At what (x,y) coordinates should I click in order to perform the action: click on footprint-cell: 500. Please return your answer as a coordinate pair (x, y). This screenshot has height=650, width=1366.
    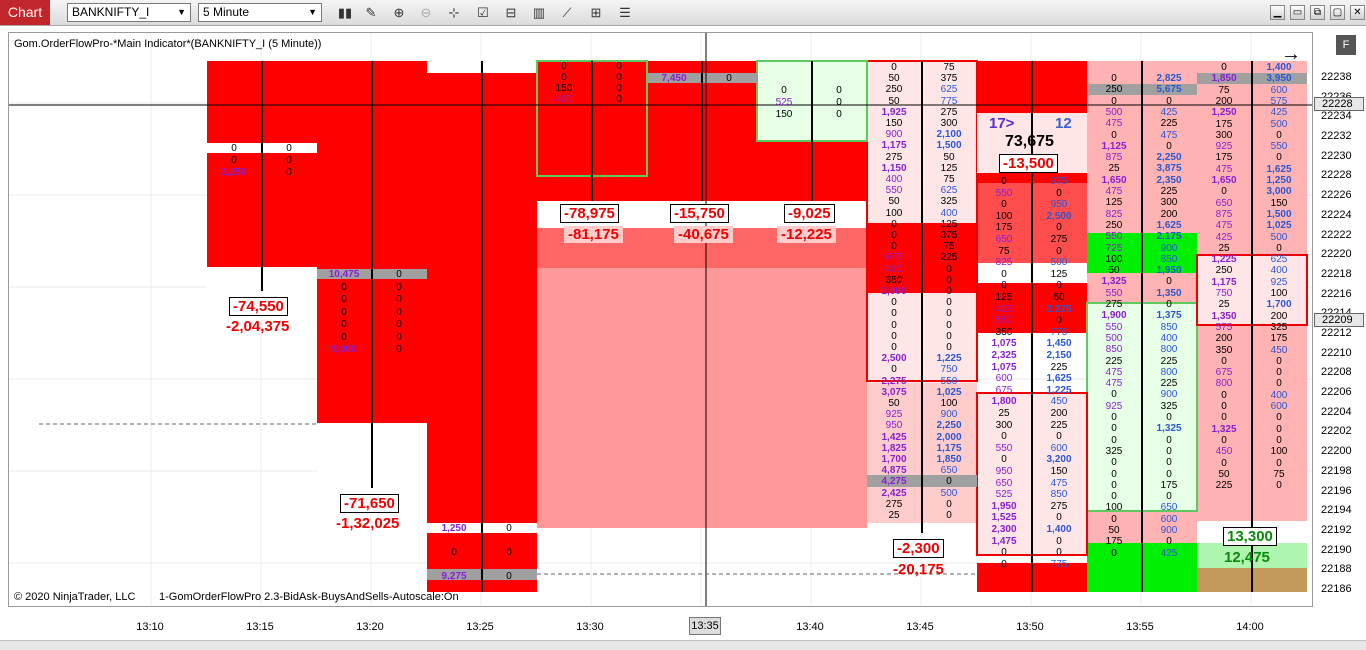
    Looking at the image, I should click on (1114, 112).